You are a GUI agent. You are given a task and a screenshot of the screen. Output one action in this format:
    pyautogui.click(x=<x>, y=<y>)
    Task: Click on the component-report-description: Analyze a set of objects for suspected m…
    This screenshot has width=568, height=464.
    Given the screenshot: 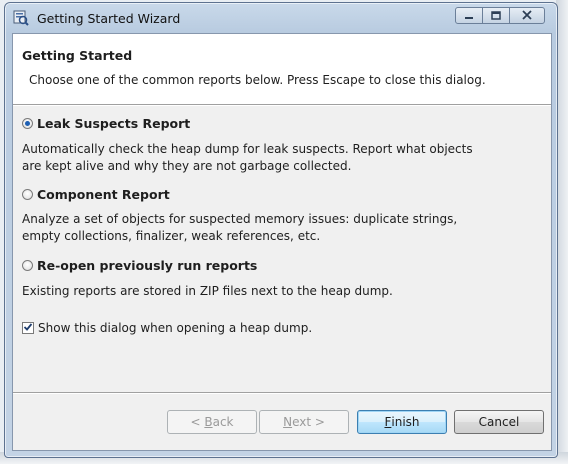 What is the action you would take?
    pyautogui.click(x=282, y=228)
    